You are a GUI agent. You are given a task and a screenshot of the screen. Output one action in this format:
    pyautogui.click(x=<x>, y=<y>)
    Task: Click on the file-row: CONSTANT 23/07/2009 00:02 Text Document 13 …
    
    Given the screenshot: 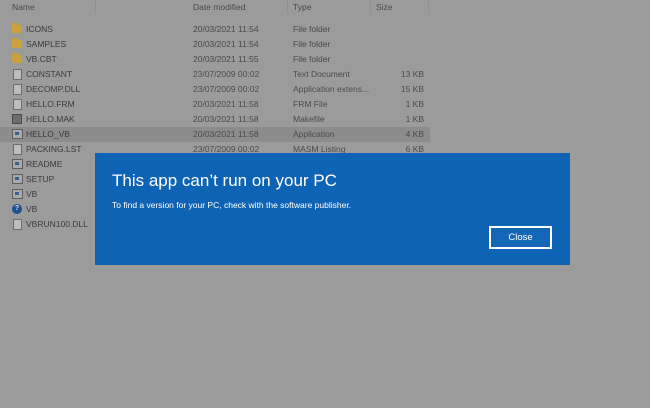 What is the action you would take?
    pyautogui.click(x=215, y=74)
    